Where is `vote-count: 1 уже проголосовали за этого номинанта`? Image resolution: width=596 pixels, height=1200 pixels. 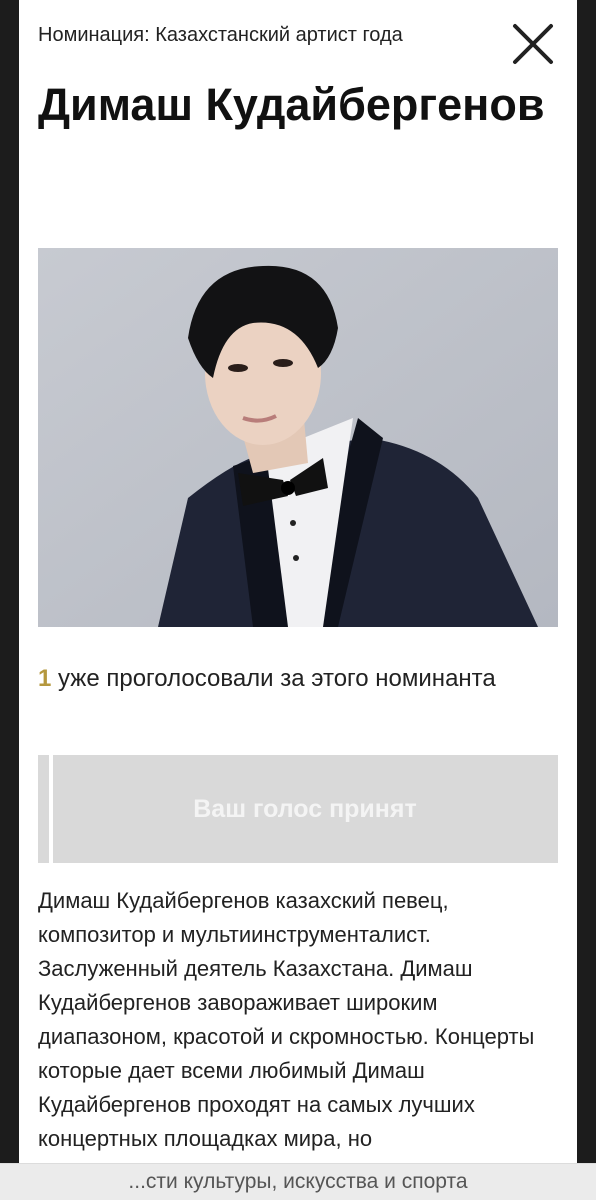 vote-count: 1 уже проголосовали за этого номинанта is located at coordinates (278, 678).